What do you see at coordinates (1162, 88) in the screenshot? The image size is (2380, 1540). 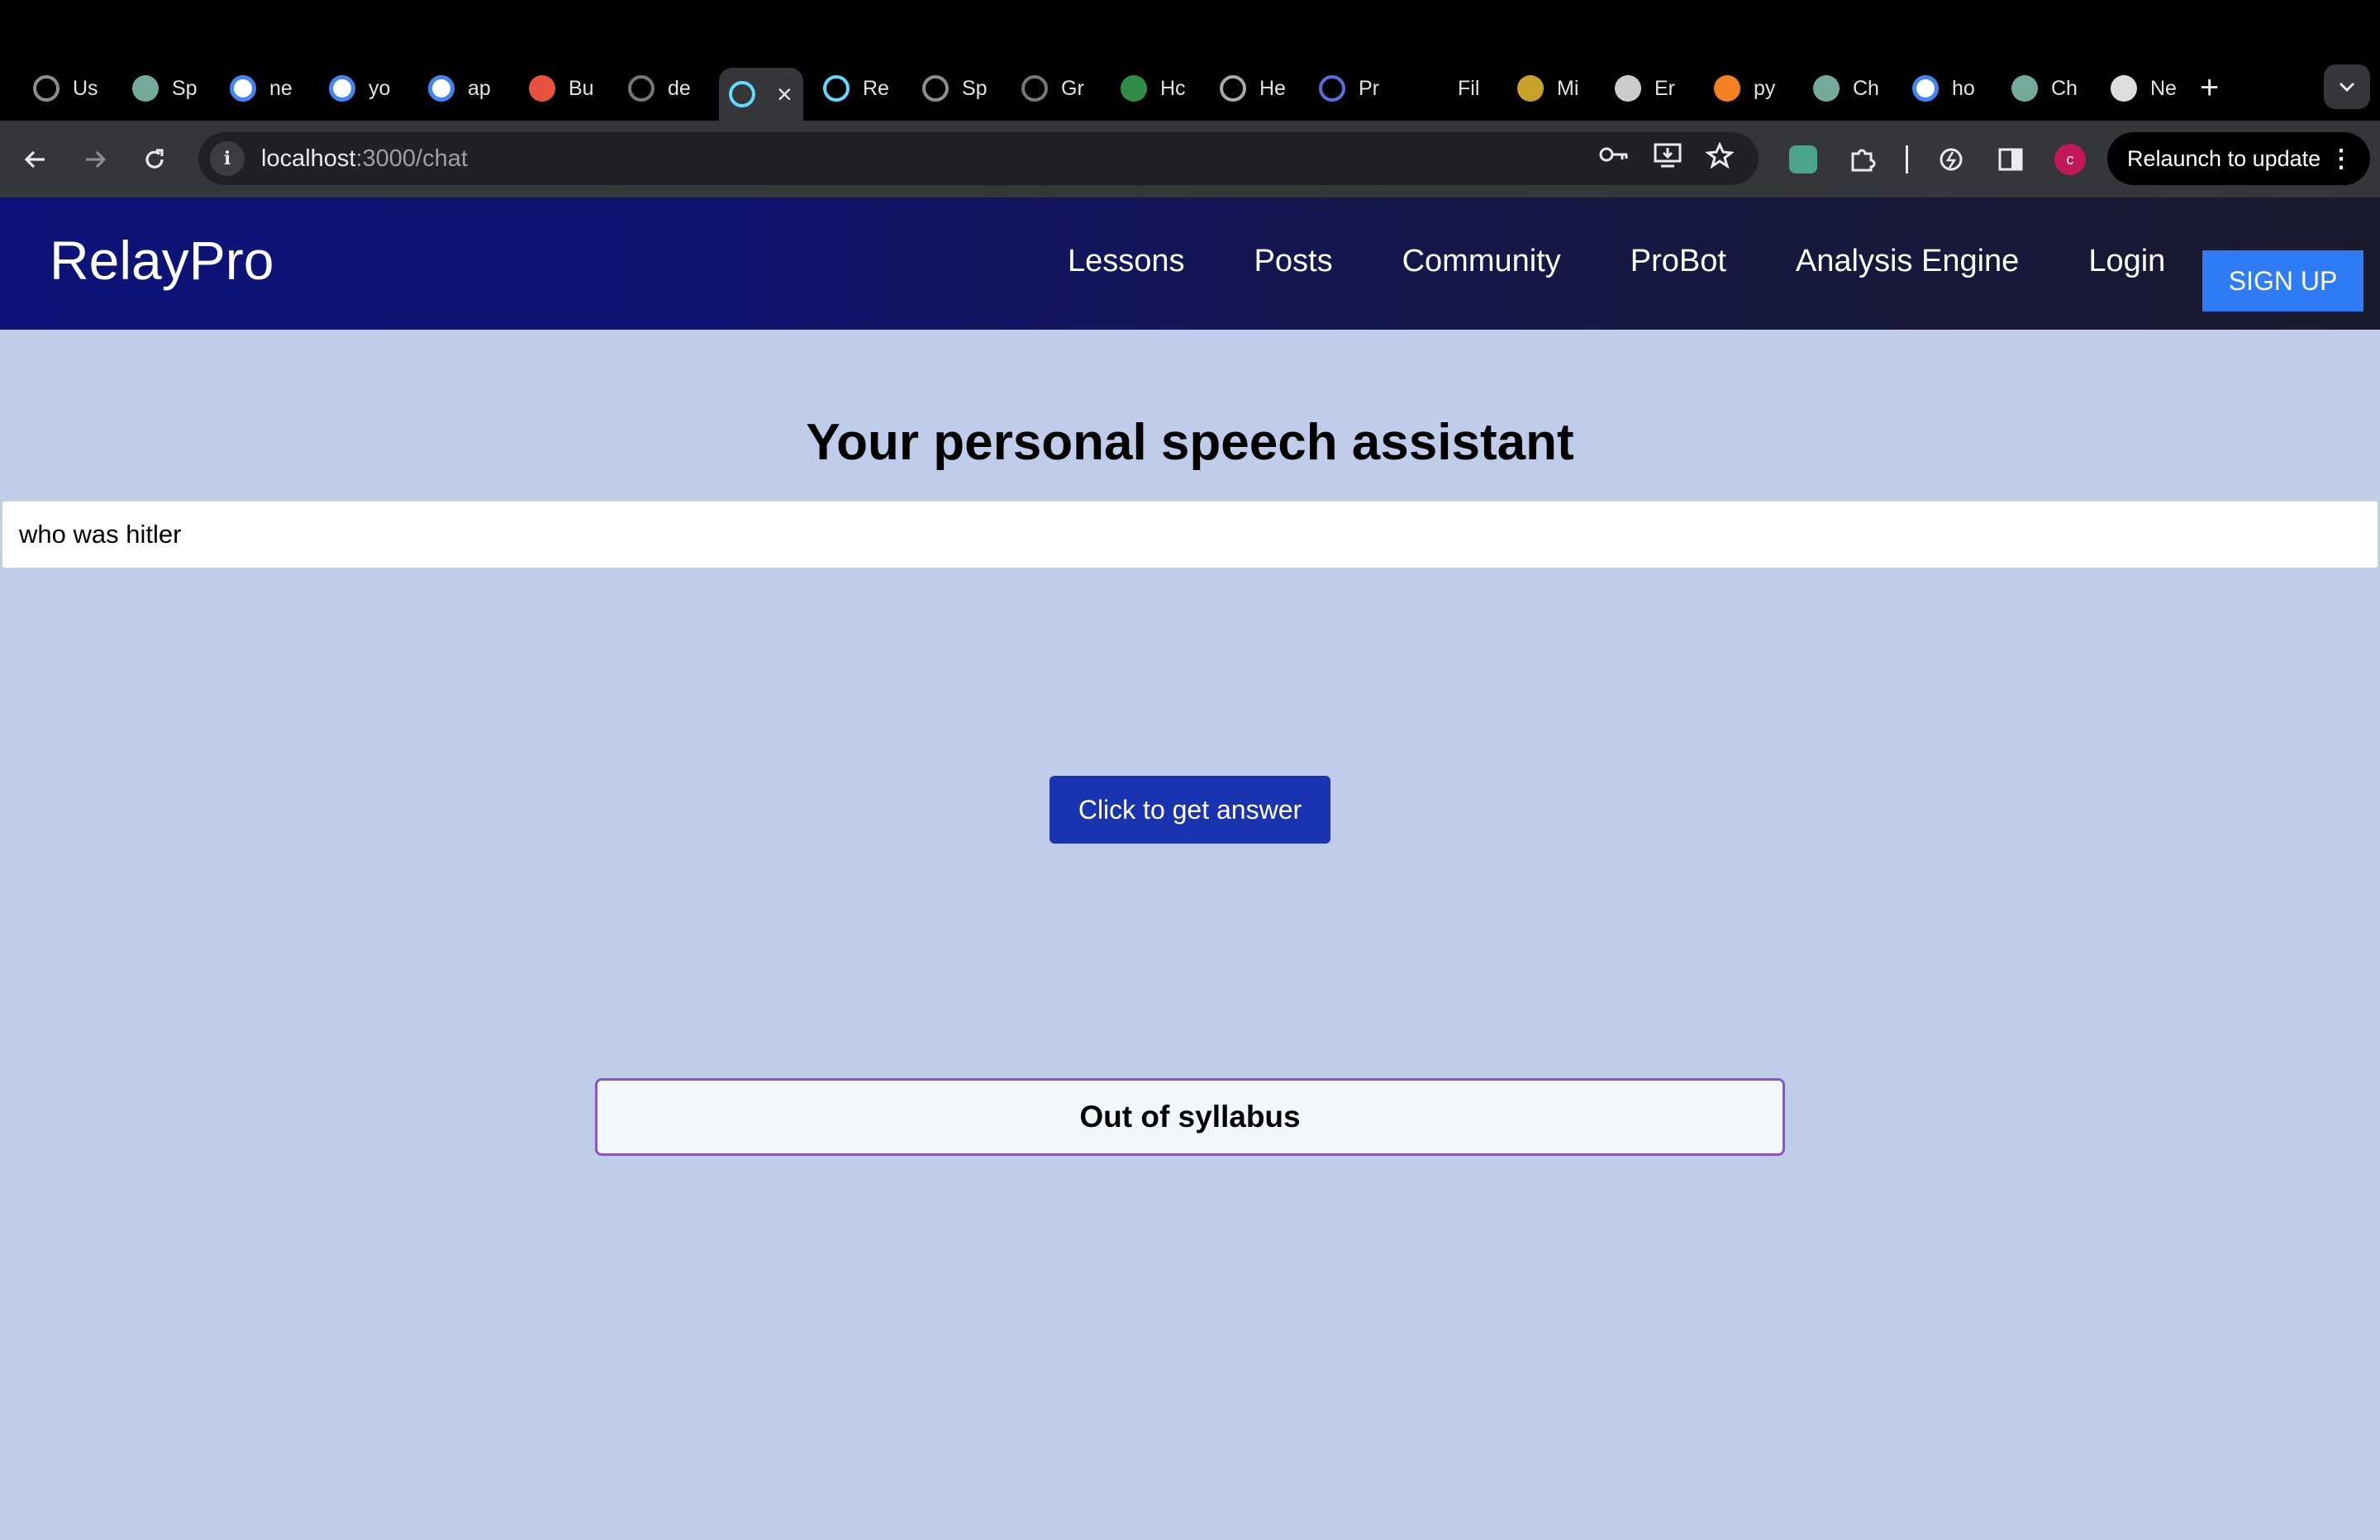 I see `browser-tab: Hc` at bounding box center [1162, 88].